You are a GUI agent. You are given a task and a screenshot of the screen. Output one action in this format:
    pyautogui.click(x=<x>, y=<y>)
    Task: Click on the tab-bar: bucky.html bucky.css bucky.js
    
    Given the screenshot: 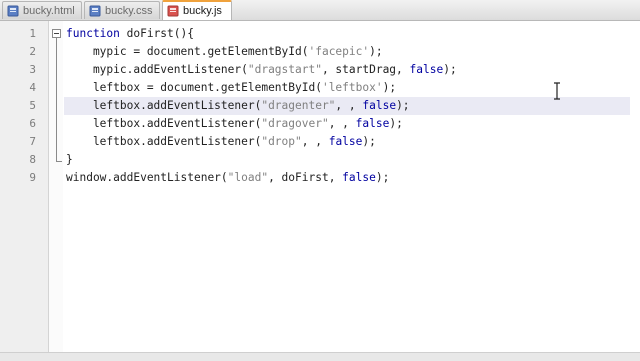 What is the action you would take?
    pyautogui.click(x=320, y=10)
    